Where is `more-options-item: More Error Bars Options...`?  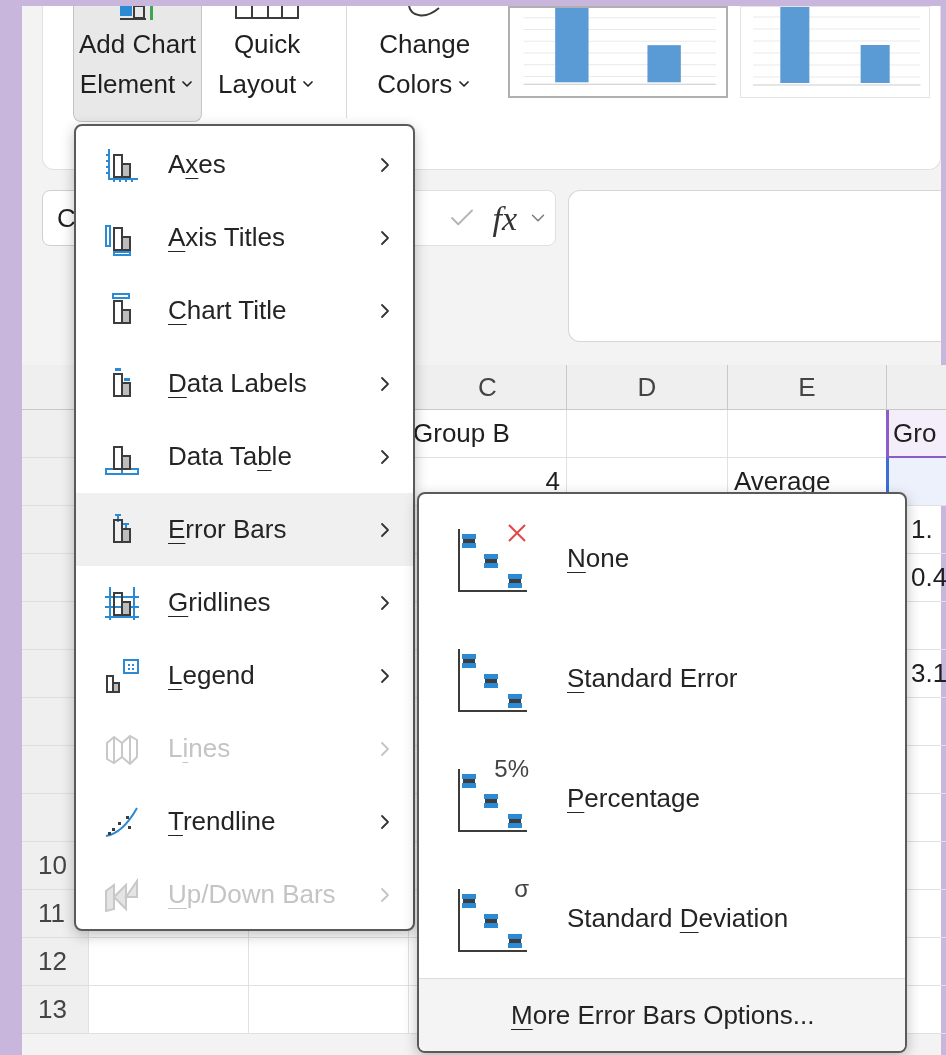 more-options-item: More Error Bars Options... is located at coordinates (662, 1015).